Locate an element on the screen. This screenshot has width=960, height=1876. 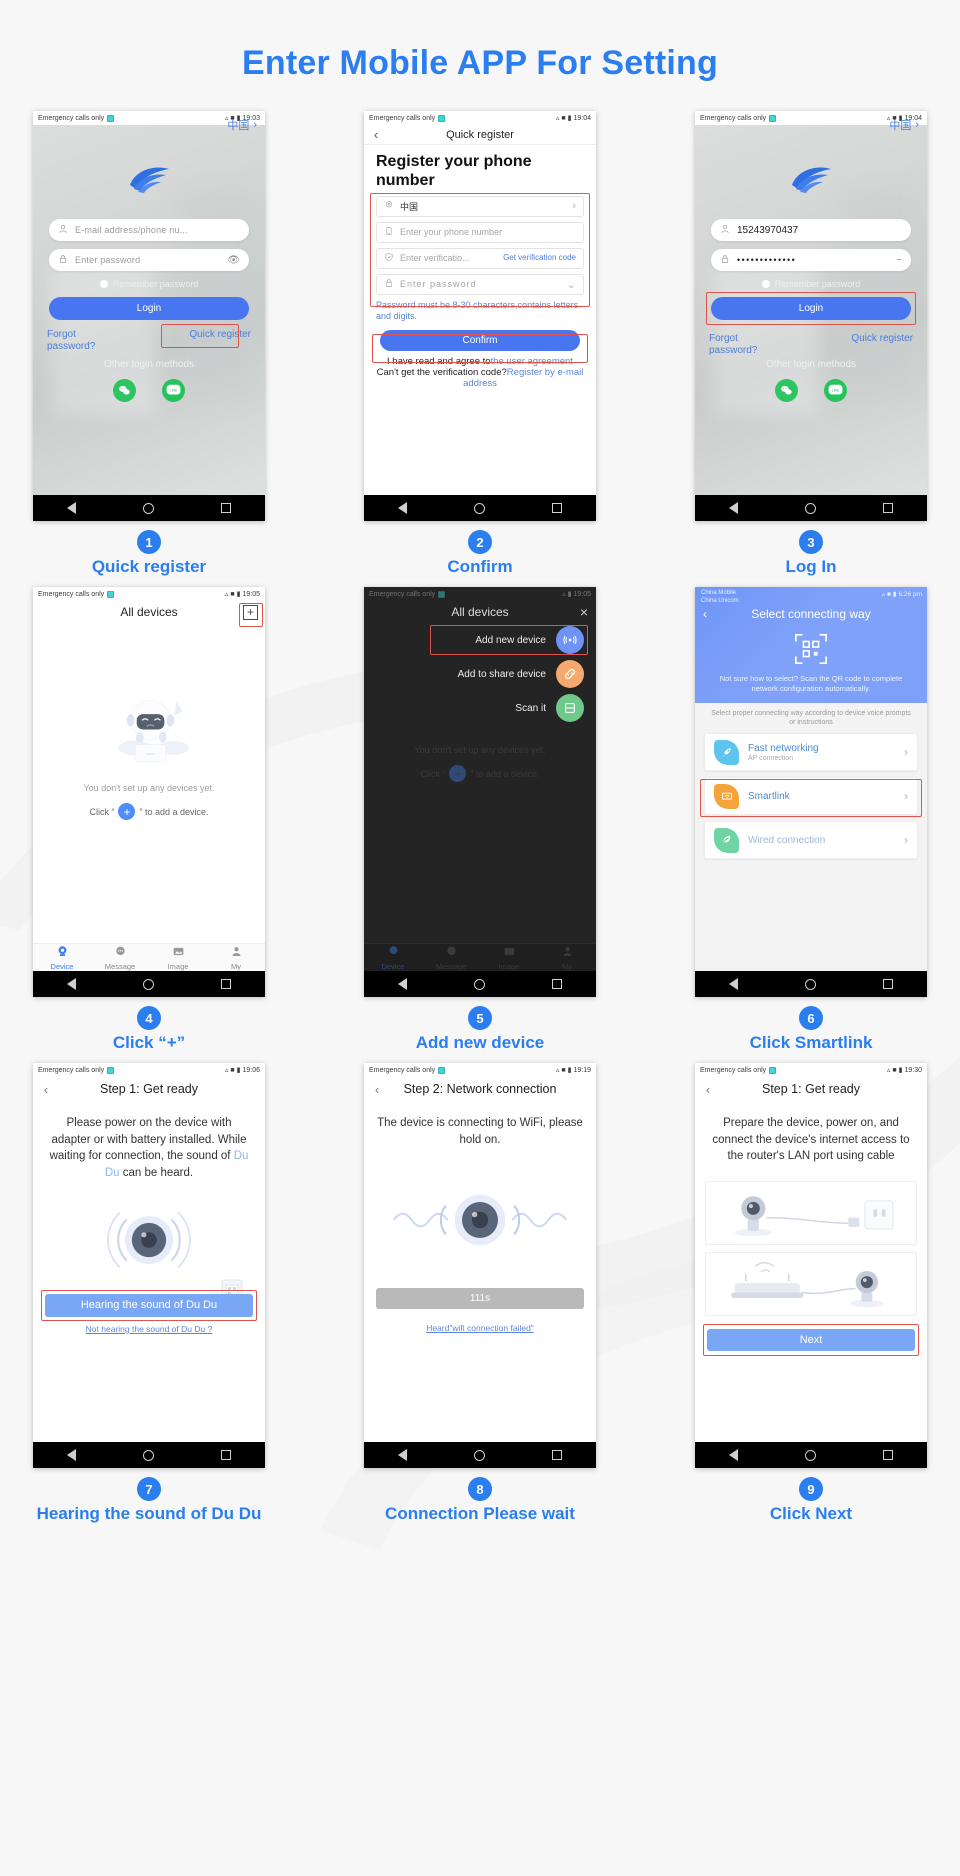
menu-item-scan-it: Scan it is located at coordinates (480, 708).